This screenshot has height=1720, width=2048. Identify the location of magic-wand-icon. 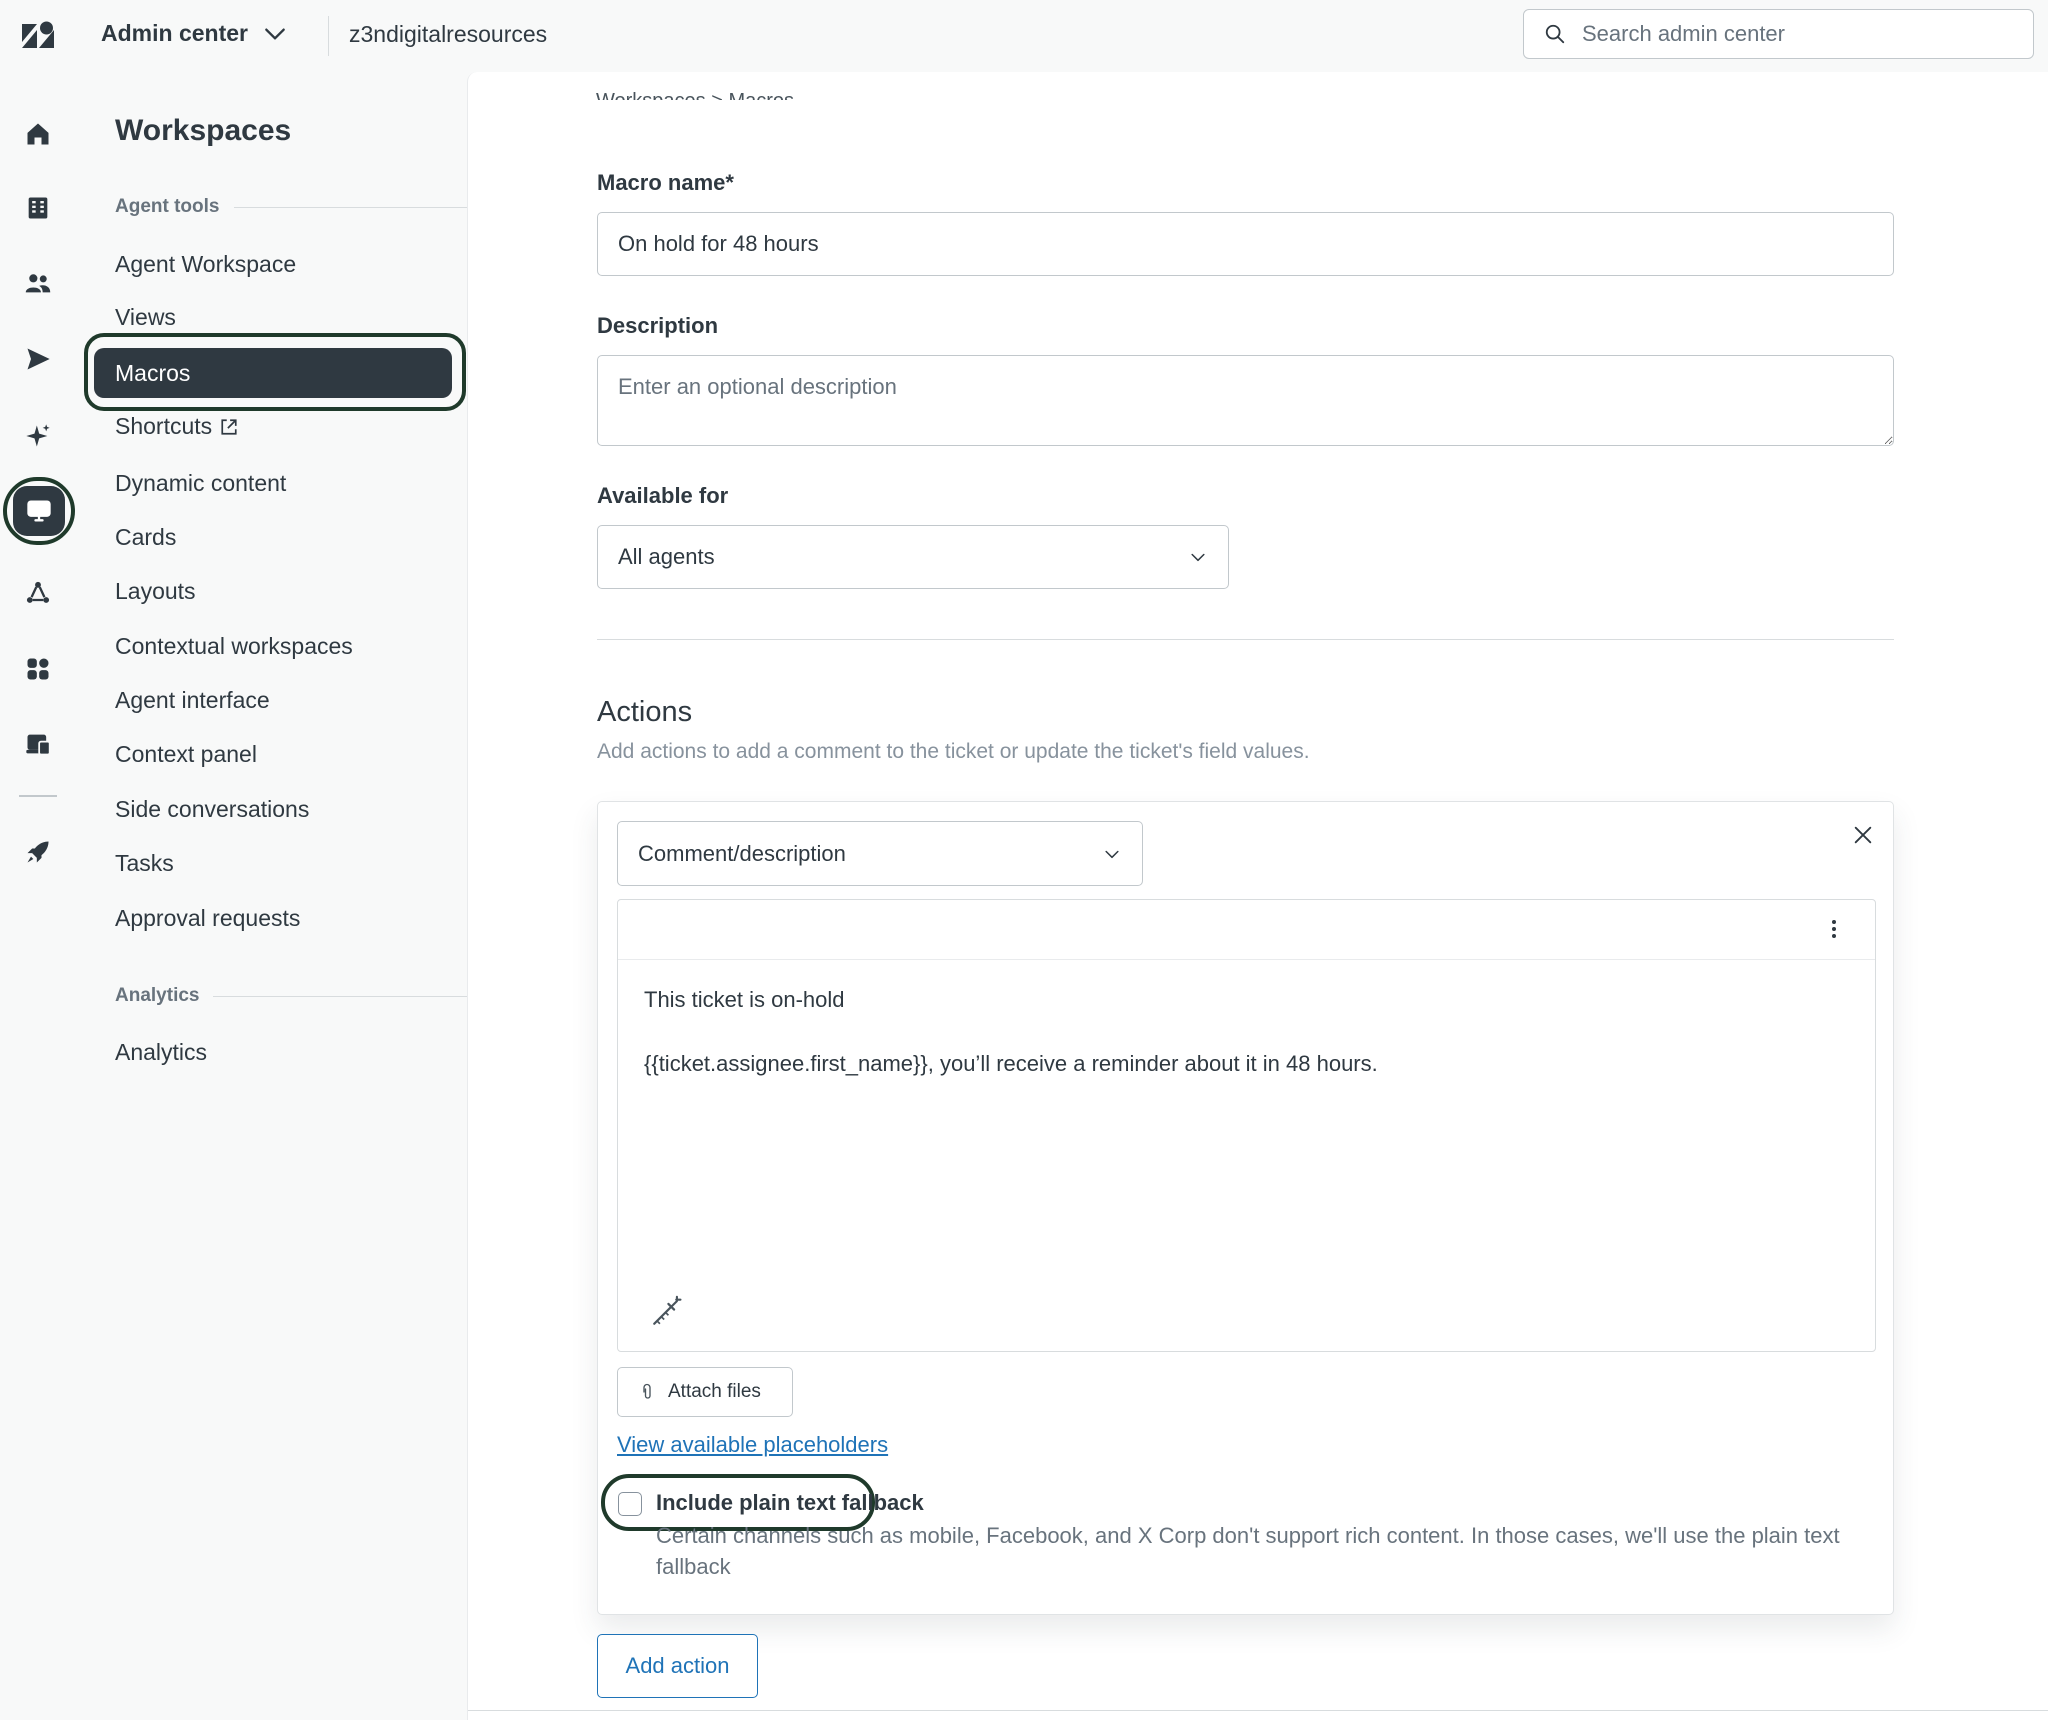
(667, 1311).